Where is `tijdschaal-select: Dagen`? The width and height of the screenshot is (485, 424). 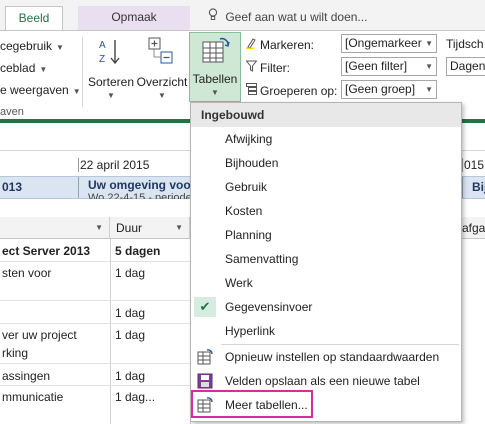
tijdschaal-select: Dagen is located at coordinates (465, 66).